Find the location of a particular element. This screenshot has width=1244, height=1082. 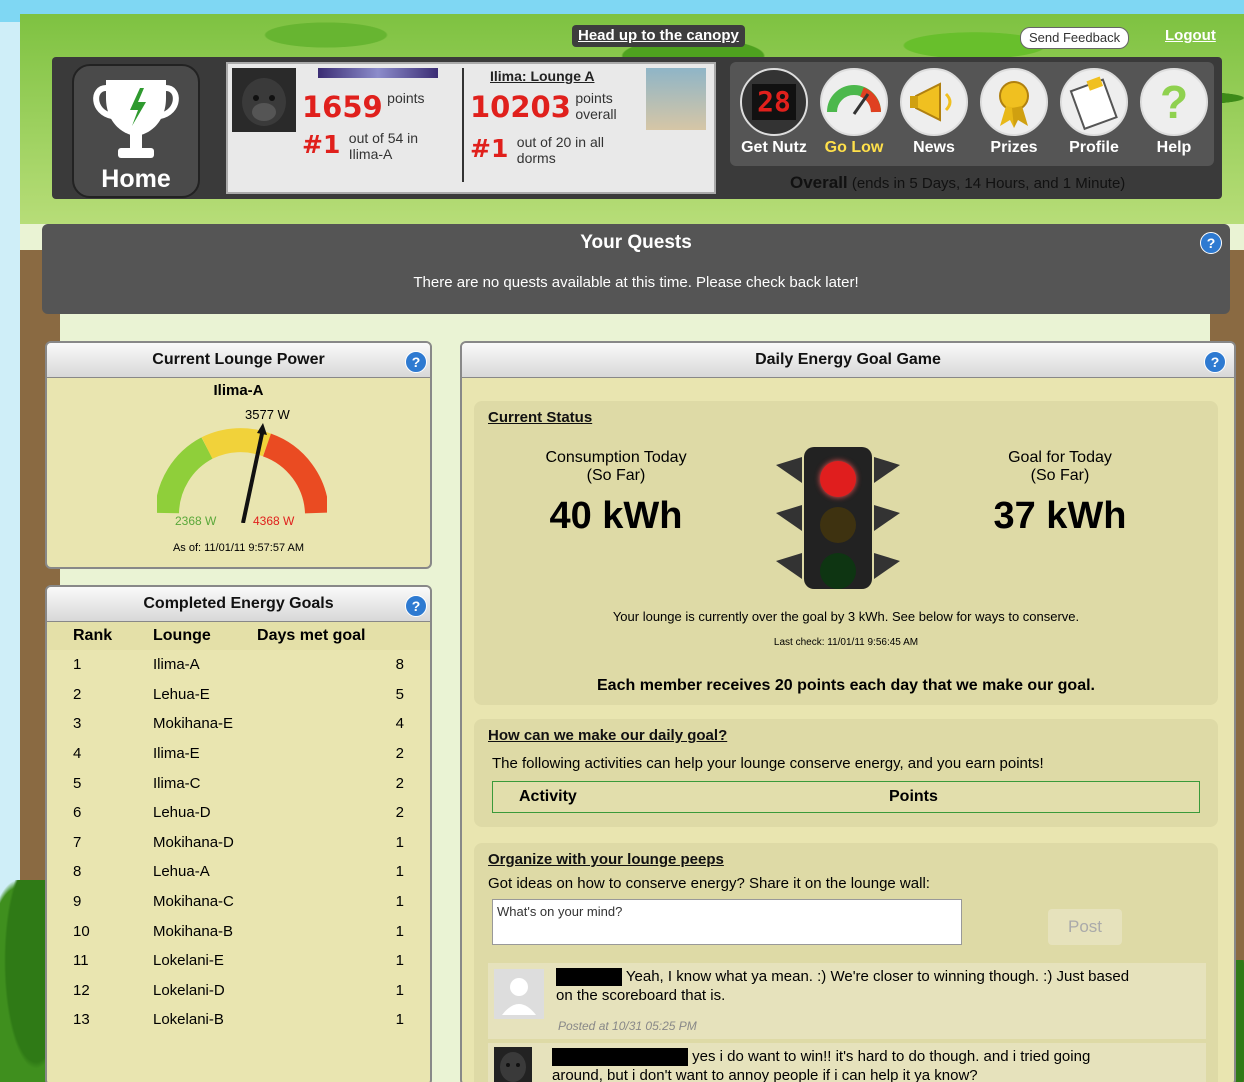

last-check: Last check: 11/01/11 9:56:45 AM is located at coordinates (846, 642).